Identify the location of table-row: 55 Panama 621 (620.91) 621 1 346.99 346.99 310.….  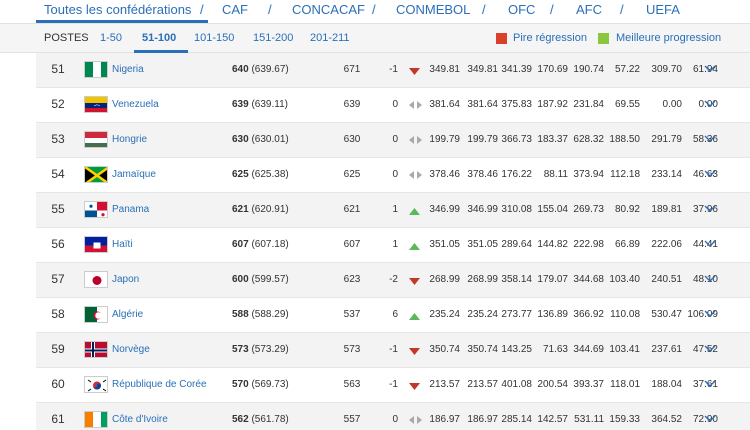
(393, 210).